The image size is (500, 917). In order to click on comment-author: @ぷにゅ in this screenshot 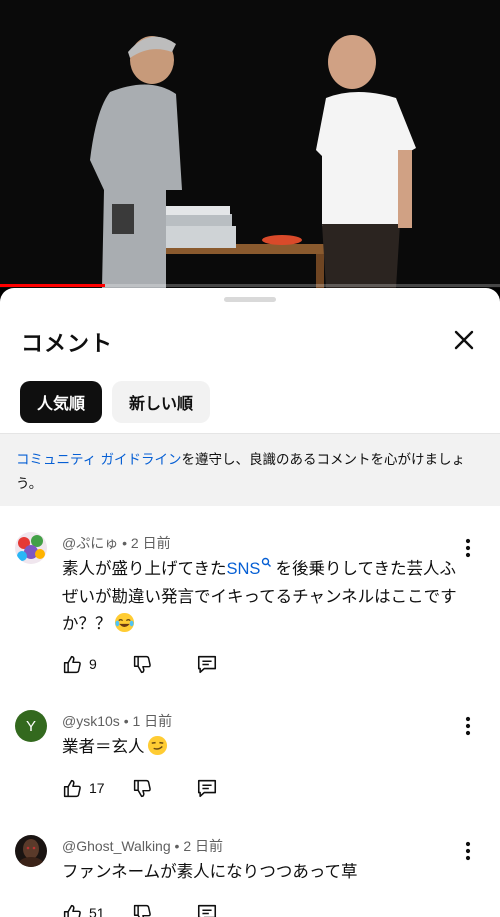, I will do `click(90, 543)`.